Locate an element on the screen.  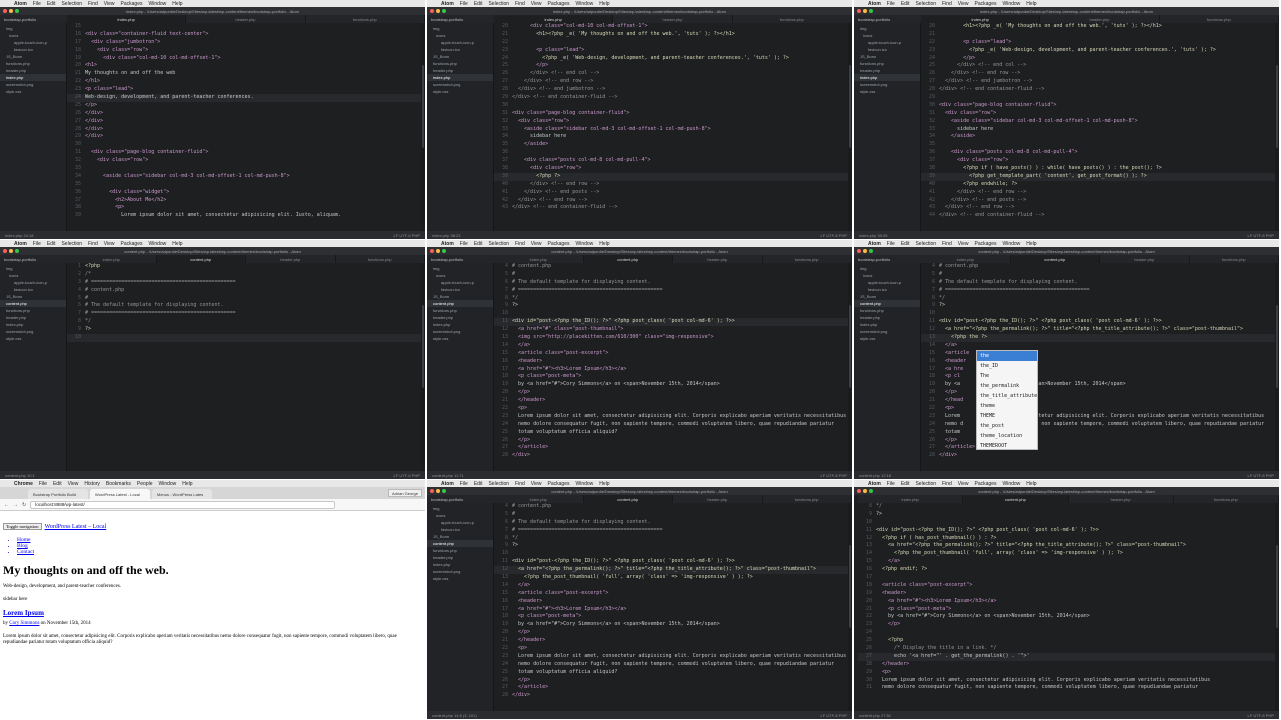
reload-icon: ↻ is located at coordinates (24, 505).